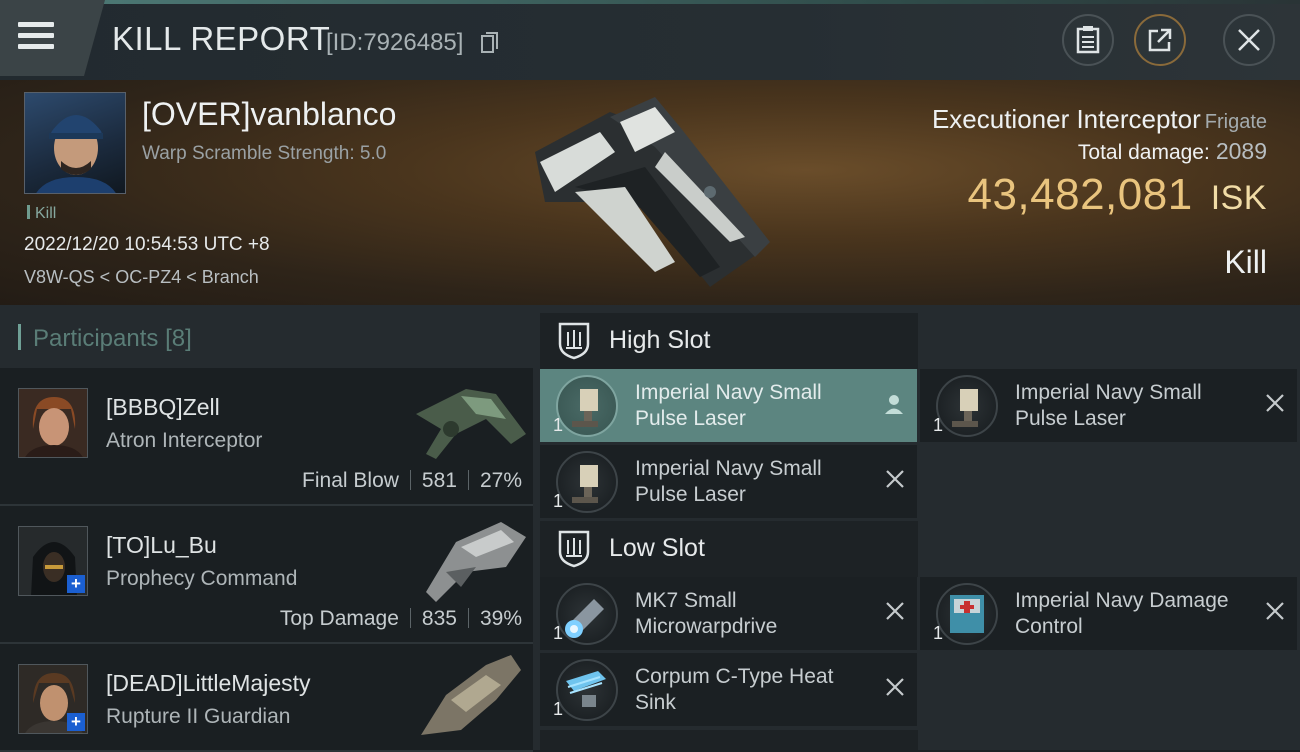 This screenshot has width=1300, height=752. I want to click on clipboard-button, so click(1088, 40).